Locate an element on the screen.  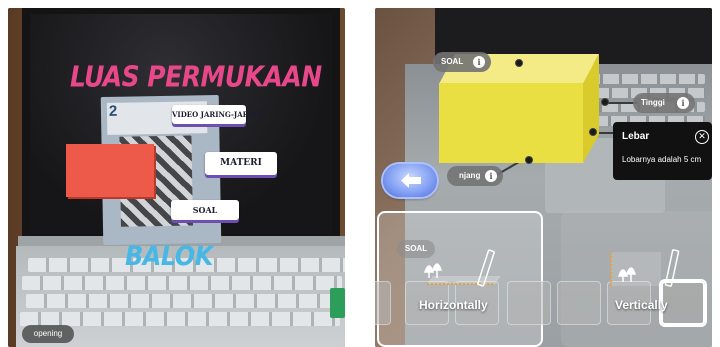
back-button is located at coordinates (410, 180).